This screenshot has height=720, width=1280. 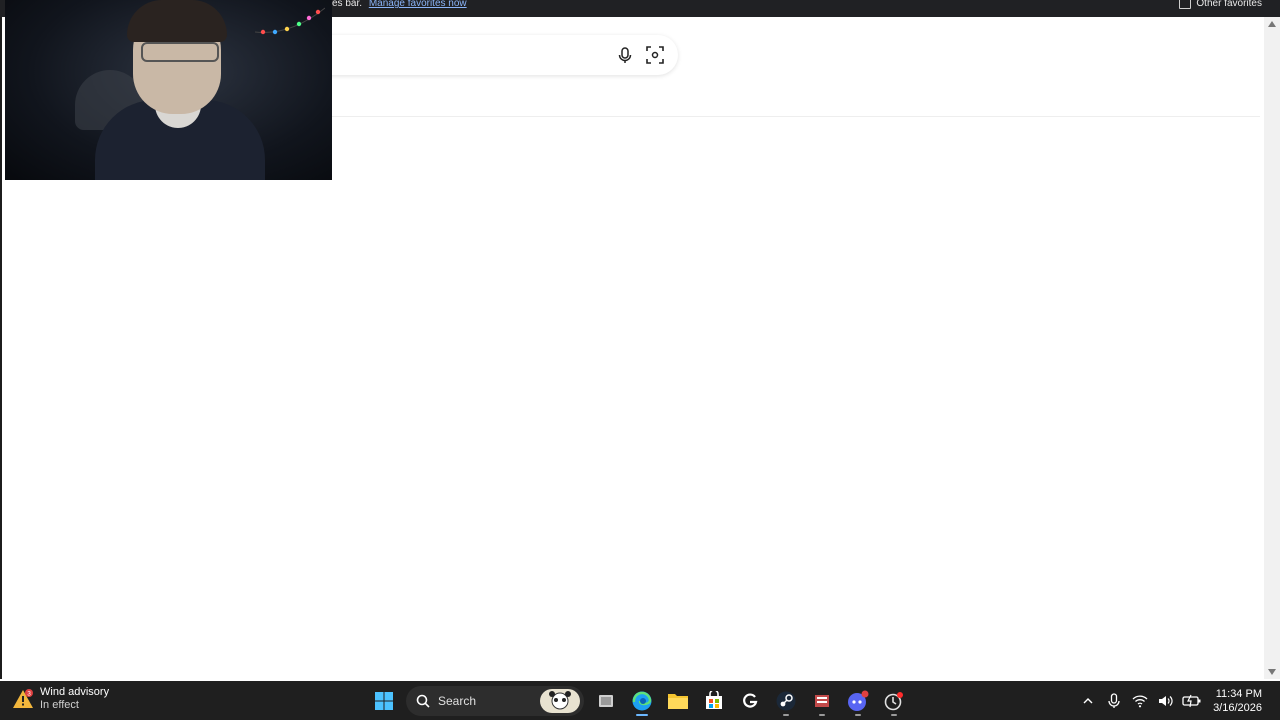 I want to click on manage-favorites-link: Manage favorites now, so click(x=418, y=4).